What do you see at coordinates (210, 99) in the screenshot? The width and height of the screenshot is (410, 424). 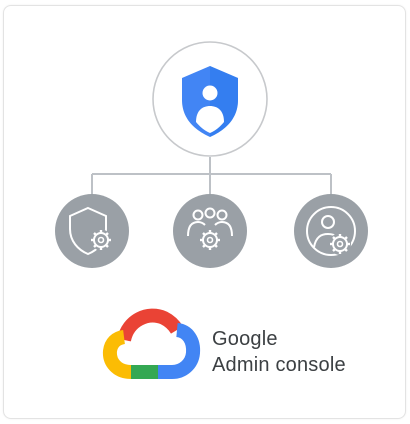 I see `admin-shield-user-icon` at bounding box center [210, 99].